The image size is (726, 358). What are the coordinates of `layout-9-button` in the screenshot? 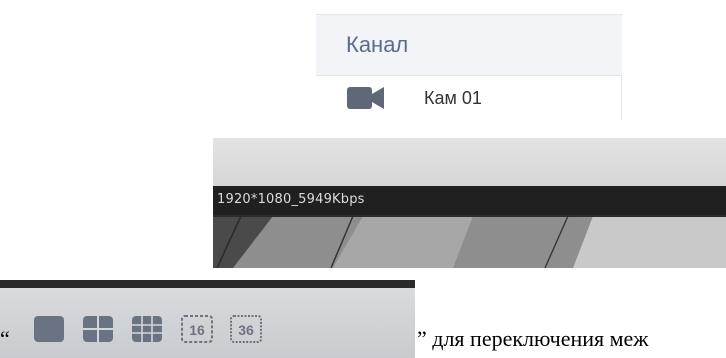 It's located at (147, 329).